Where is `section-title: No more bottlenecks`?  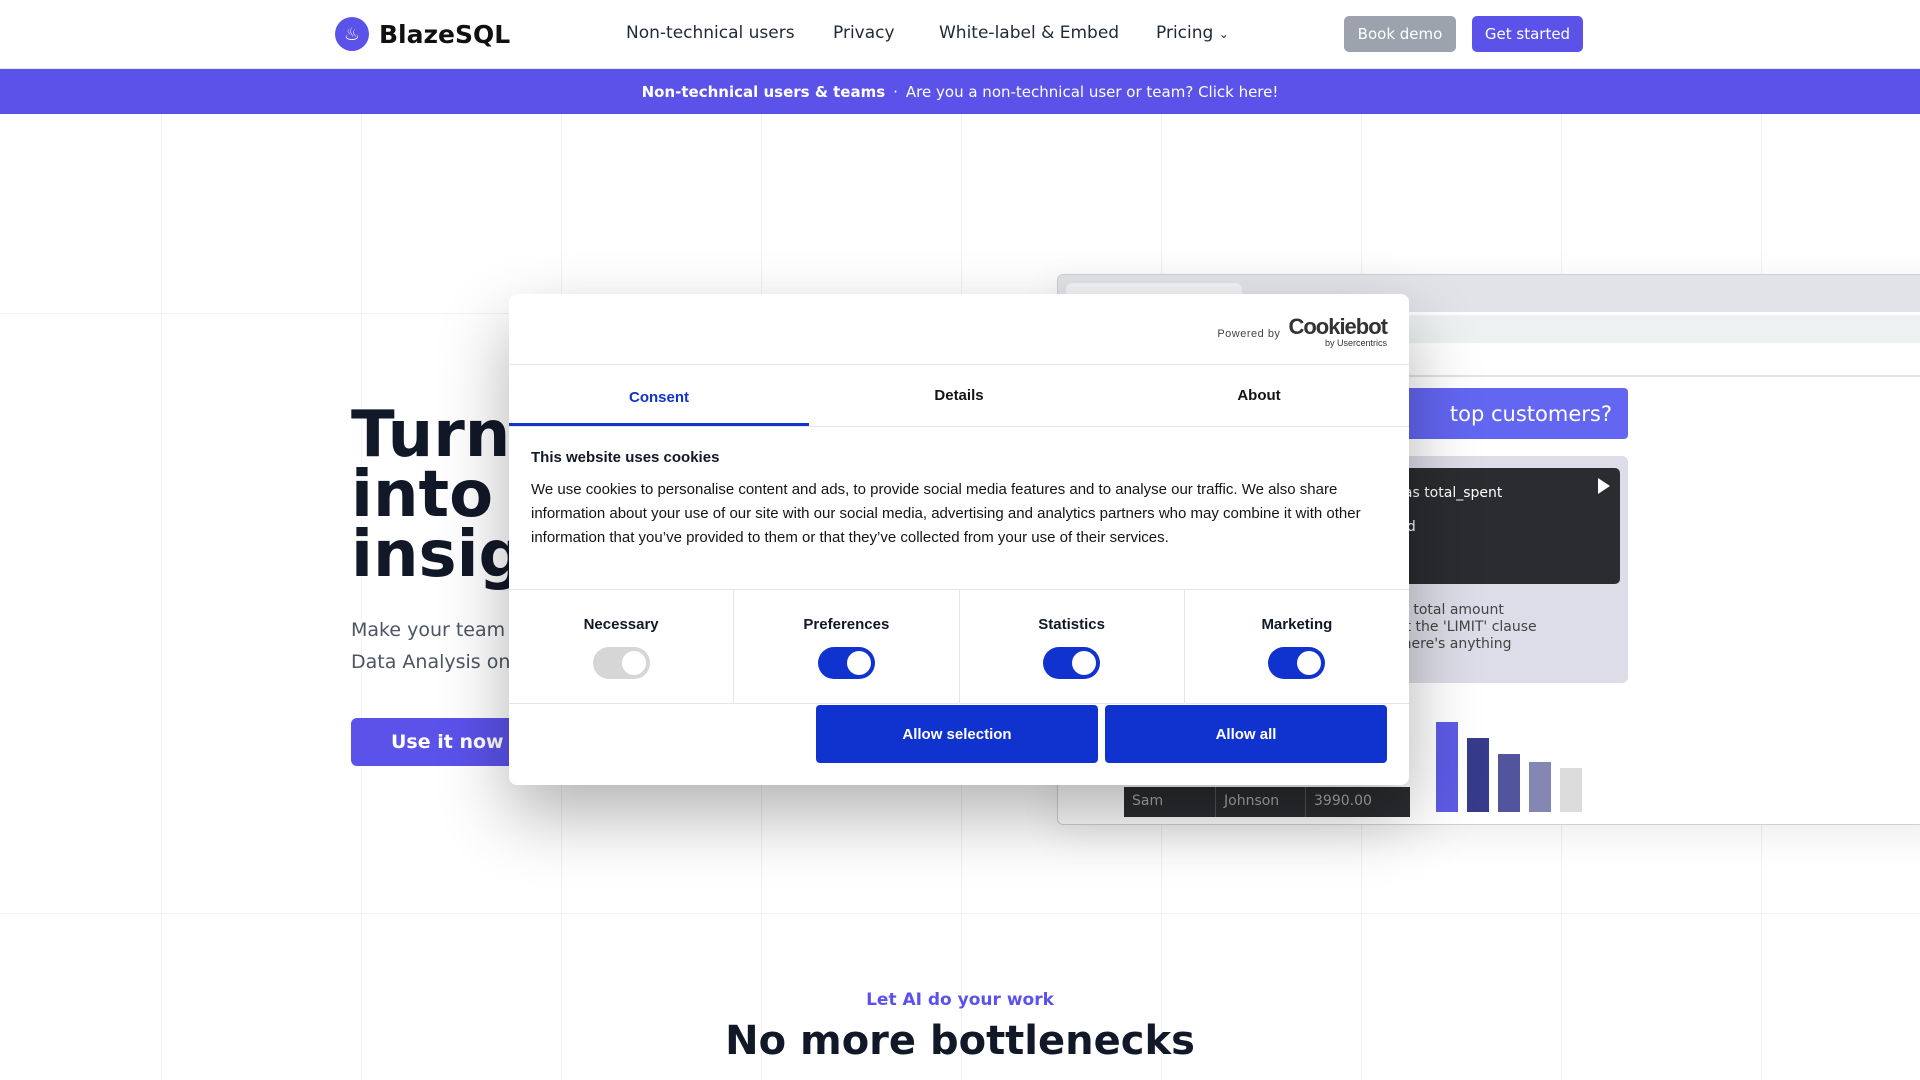 section-title: No more bottlenecks is located at coordinates (960, 1041).